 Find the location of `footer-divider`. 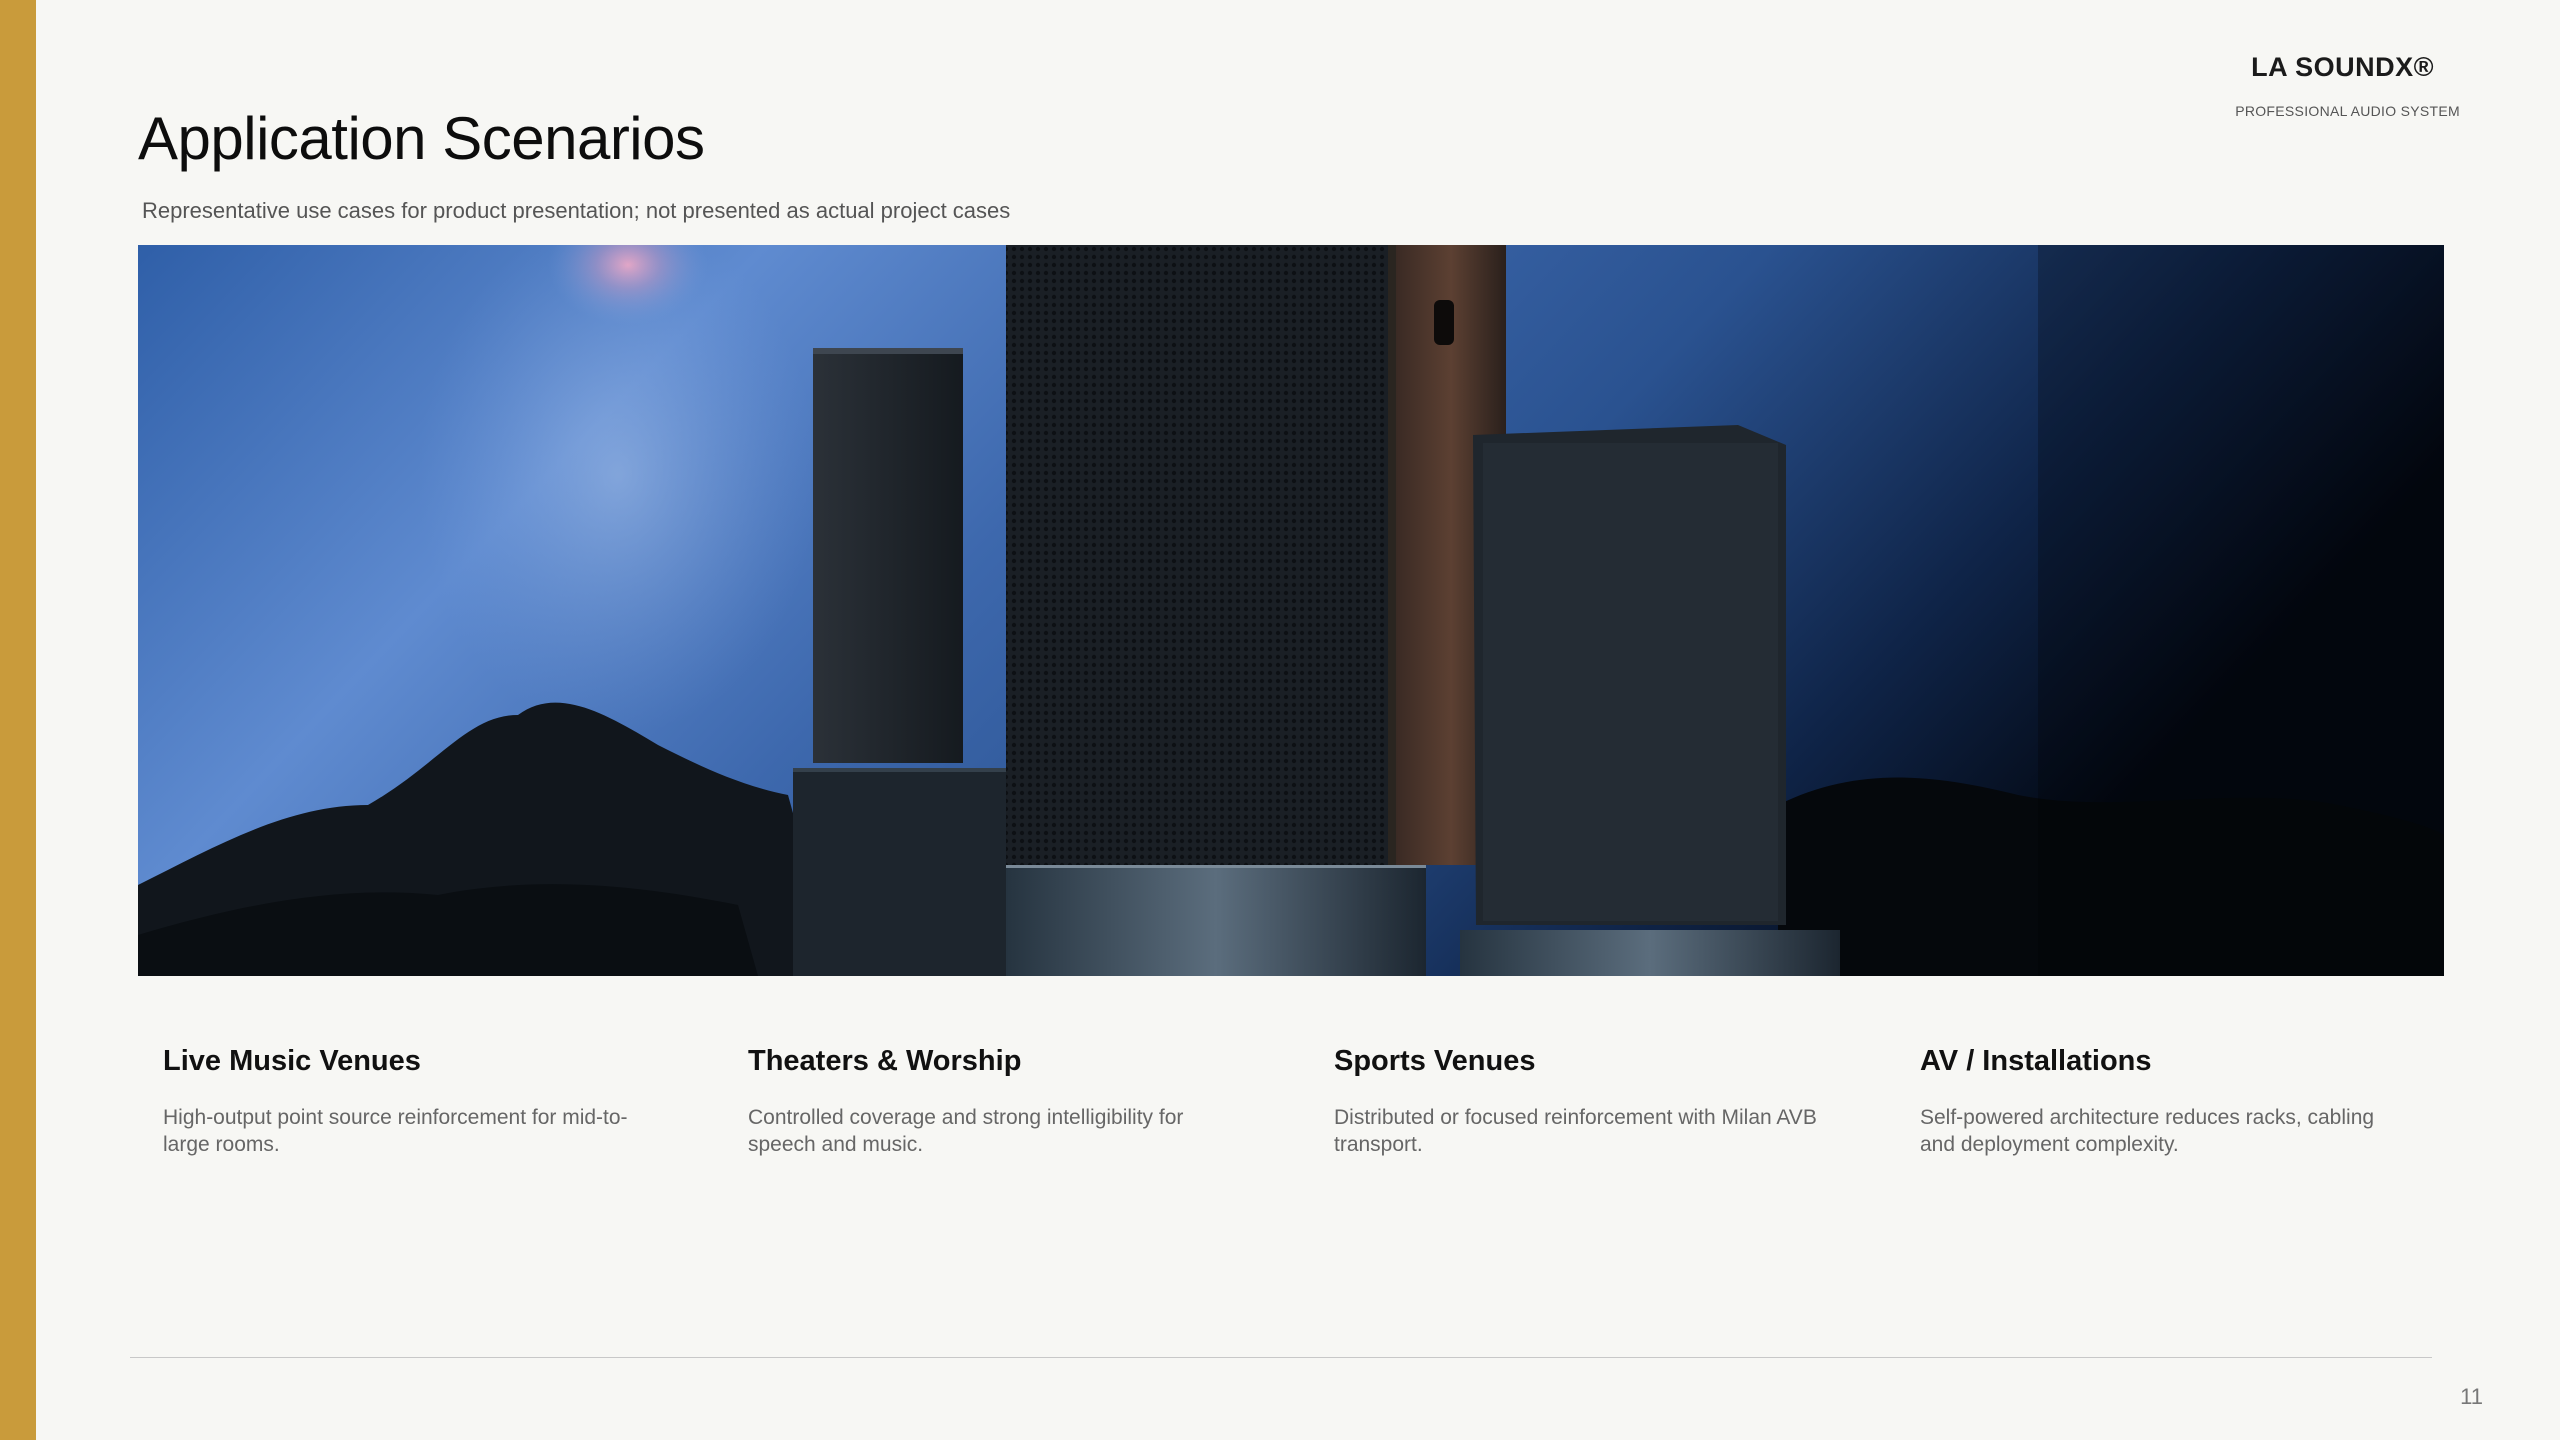

footer-divider is located at coordinates (1281, 1357).